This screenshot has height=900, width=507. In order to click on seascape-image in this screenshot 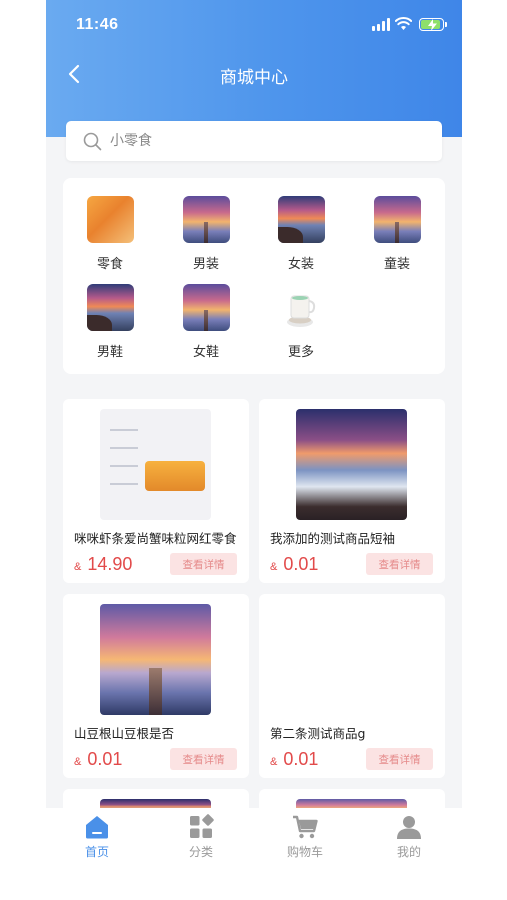, I will do `click(351, 464)`.